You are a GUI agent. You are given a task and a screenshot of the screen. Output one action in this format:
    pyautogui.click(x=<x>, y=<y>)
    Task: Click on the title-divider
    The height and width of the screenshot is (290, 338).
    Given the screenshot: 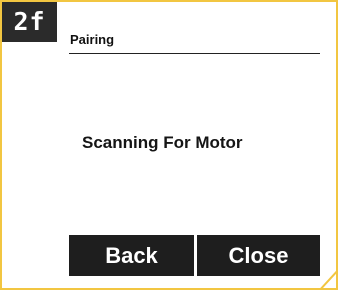 What is the action you would take?
    pyautogui.click(x=194, y=53)
    